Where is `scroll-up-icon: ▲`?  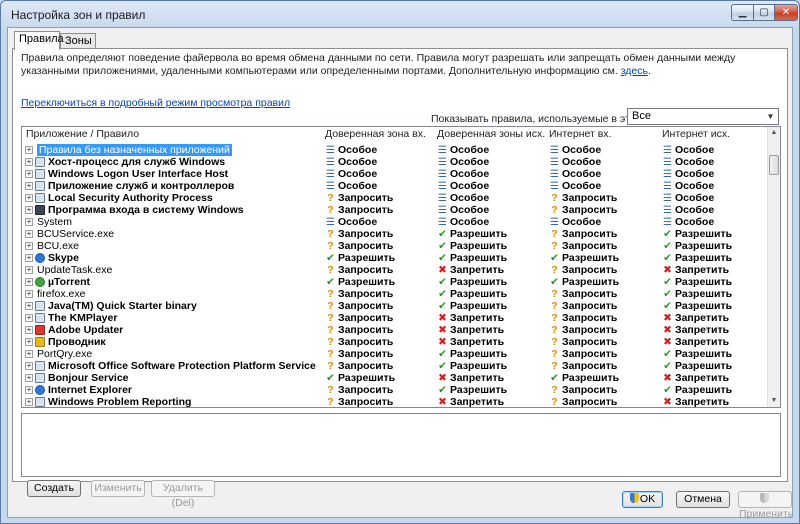 scroll-up-icon: ▲ is located at coordinates (774, 133).